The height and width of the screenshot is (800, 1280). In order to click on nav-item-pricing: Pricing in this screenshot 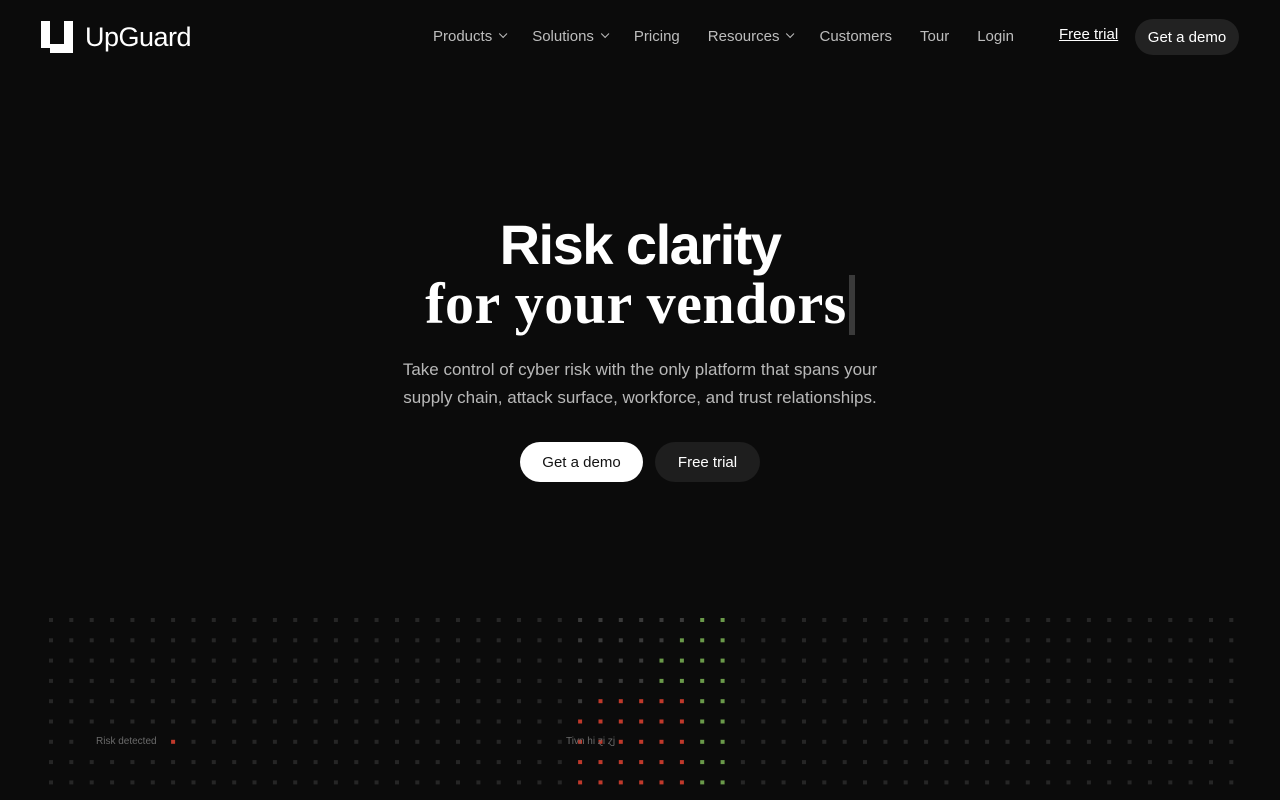, I will do `click(657, 36)`.